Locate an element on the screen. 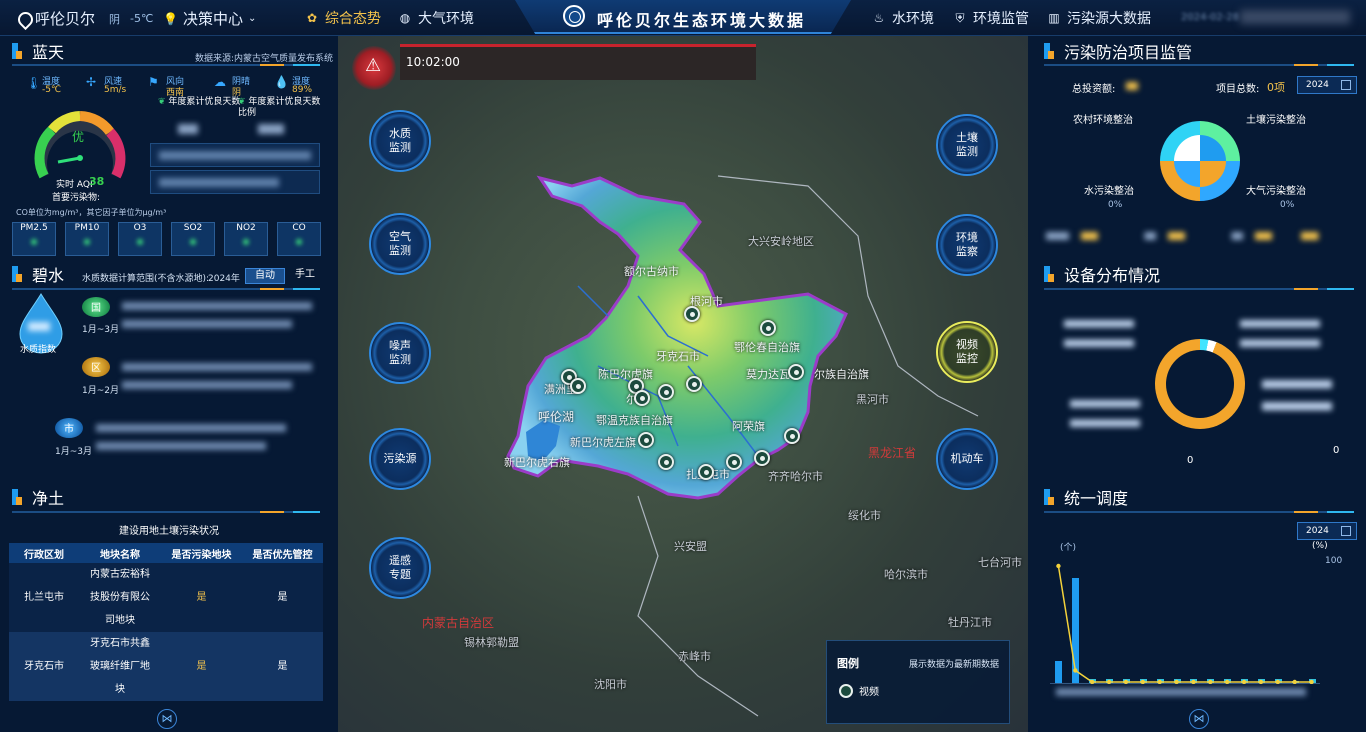 The image size is (1366, 732). nav-overview: ✿ 综合态势 is located at coordinates (343, 18).